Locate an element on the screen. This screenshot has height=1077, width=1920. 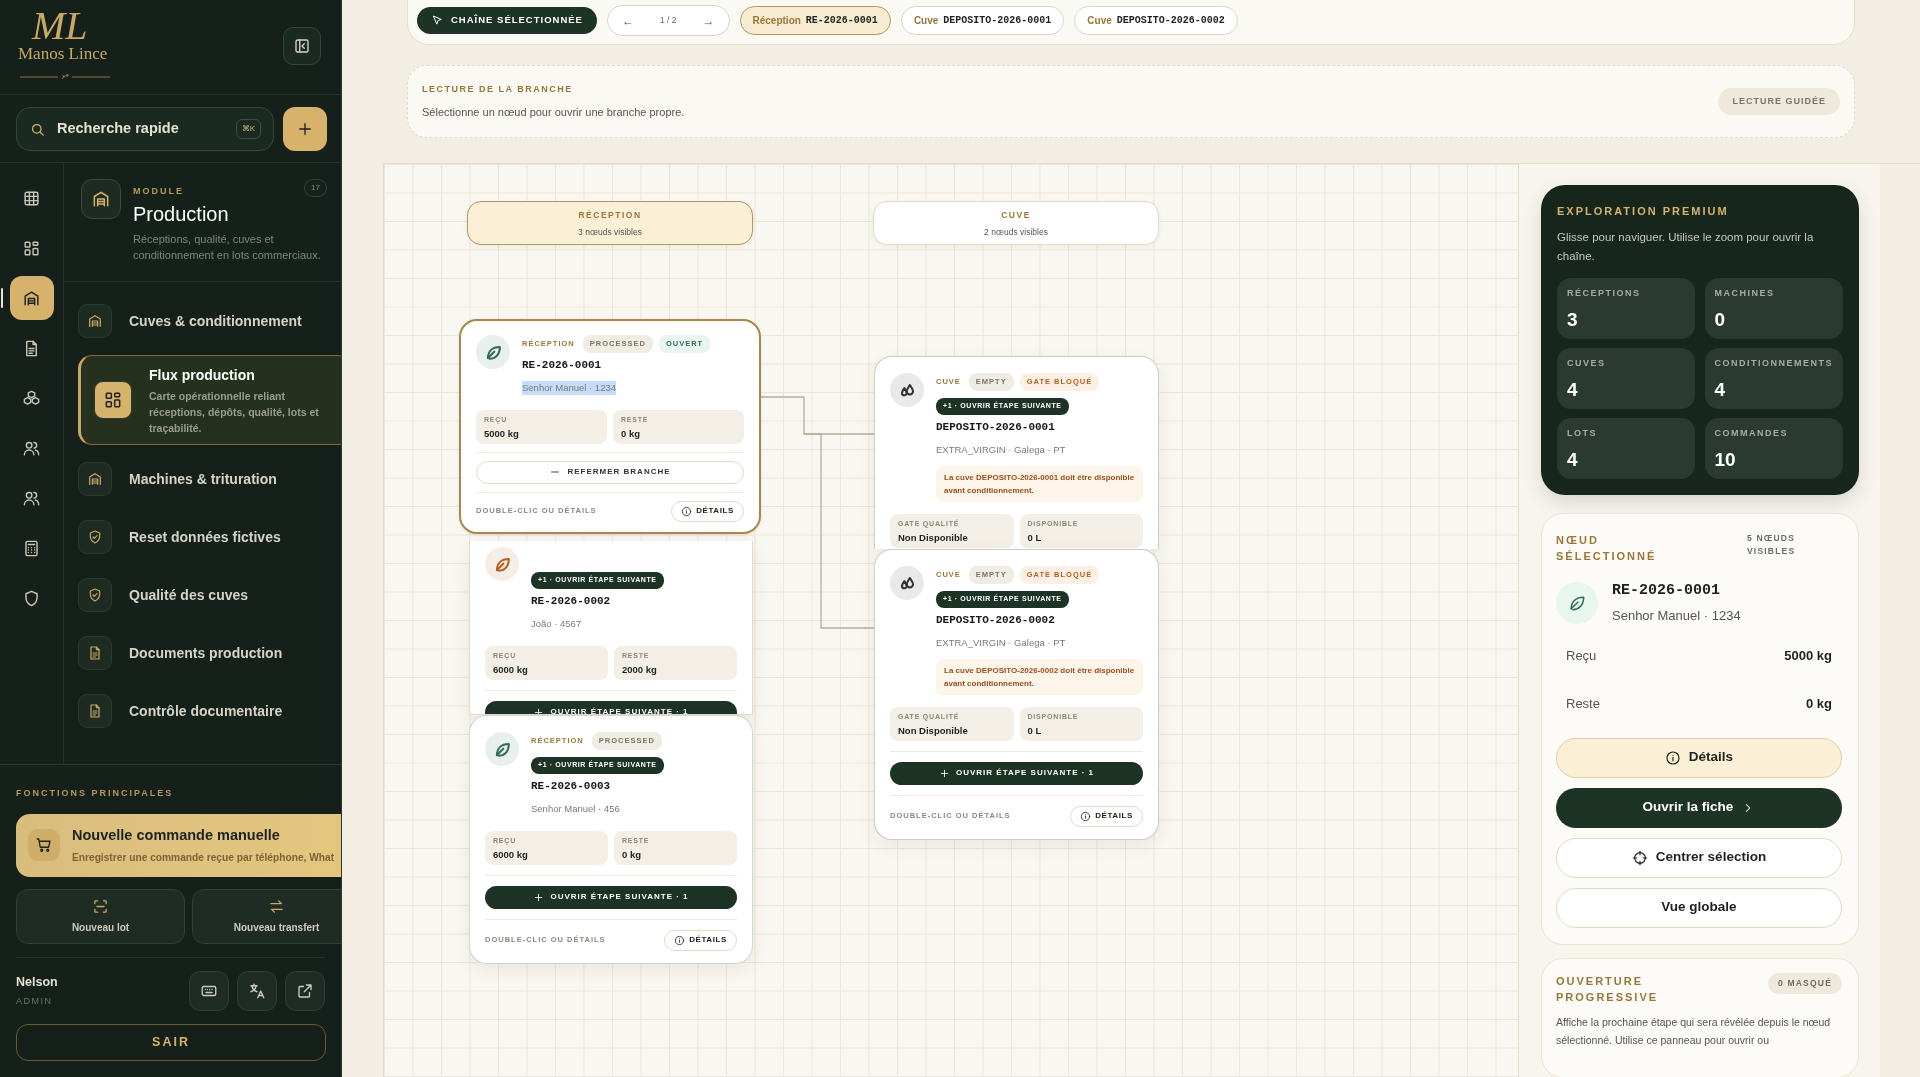
dashboard-icon is located at coordinates (31, 248).